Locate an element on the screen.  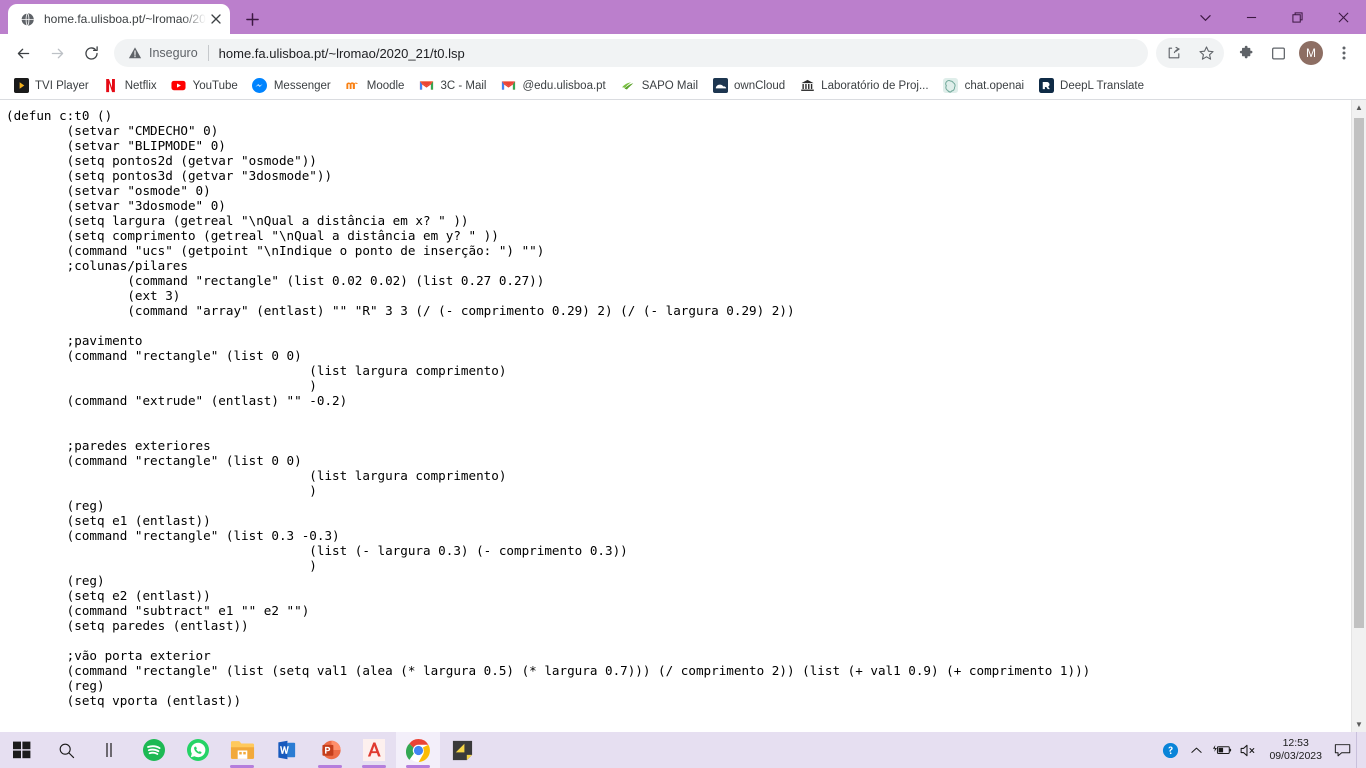
extensions-icon is located at coordinates (1246, 53).